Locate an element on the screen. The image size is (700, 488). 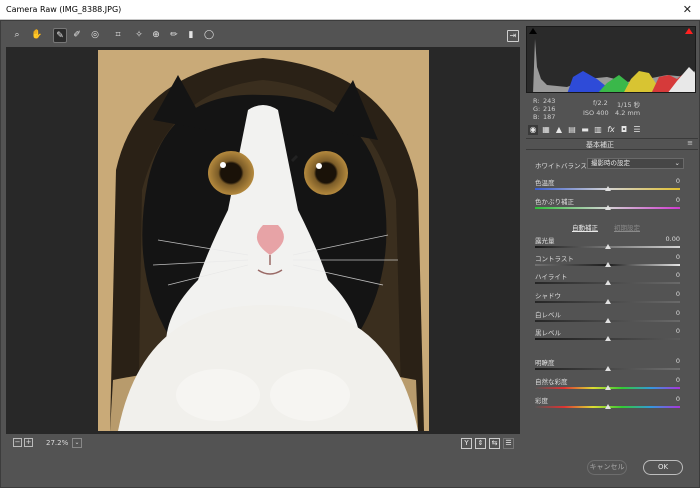
tint-label: 色かぶり補正 is located at coordinates (554, 202).